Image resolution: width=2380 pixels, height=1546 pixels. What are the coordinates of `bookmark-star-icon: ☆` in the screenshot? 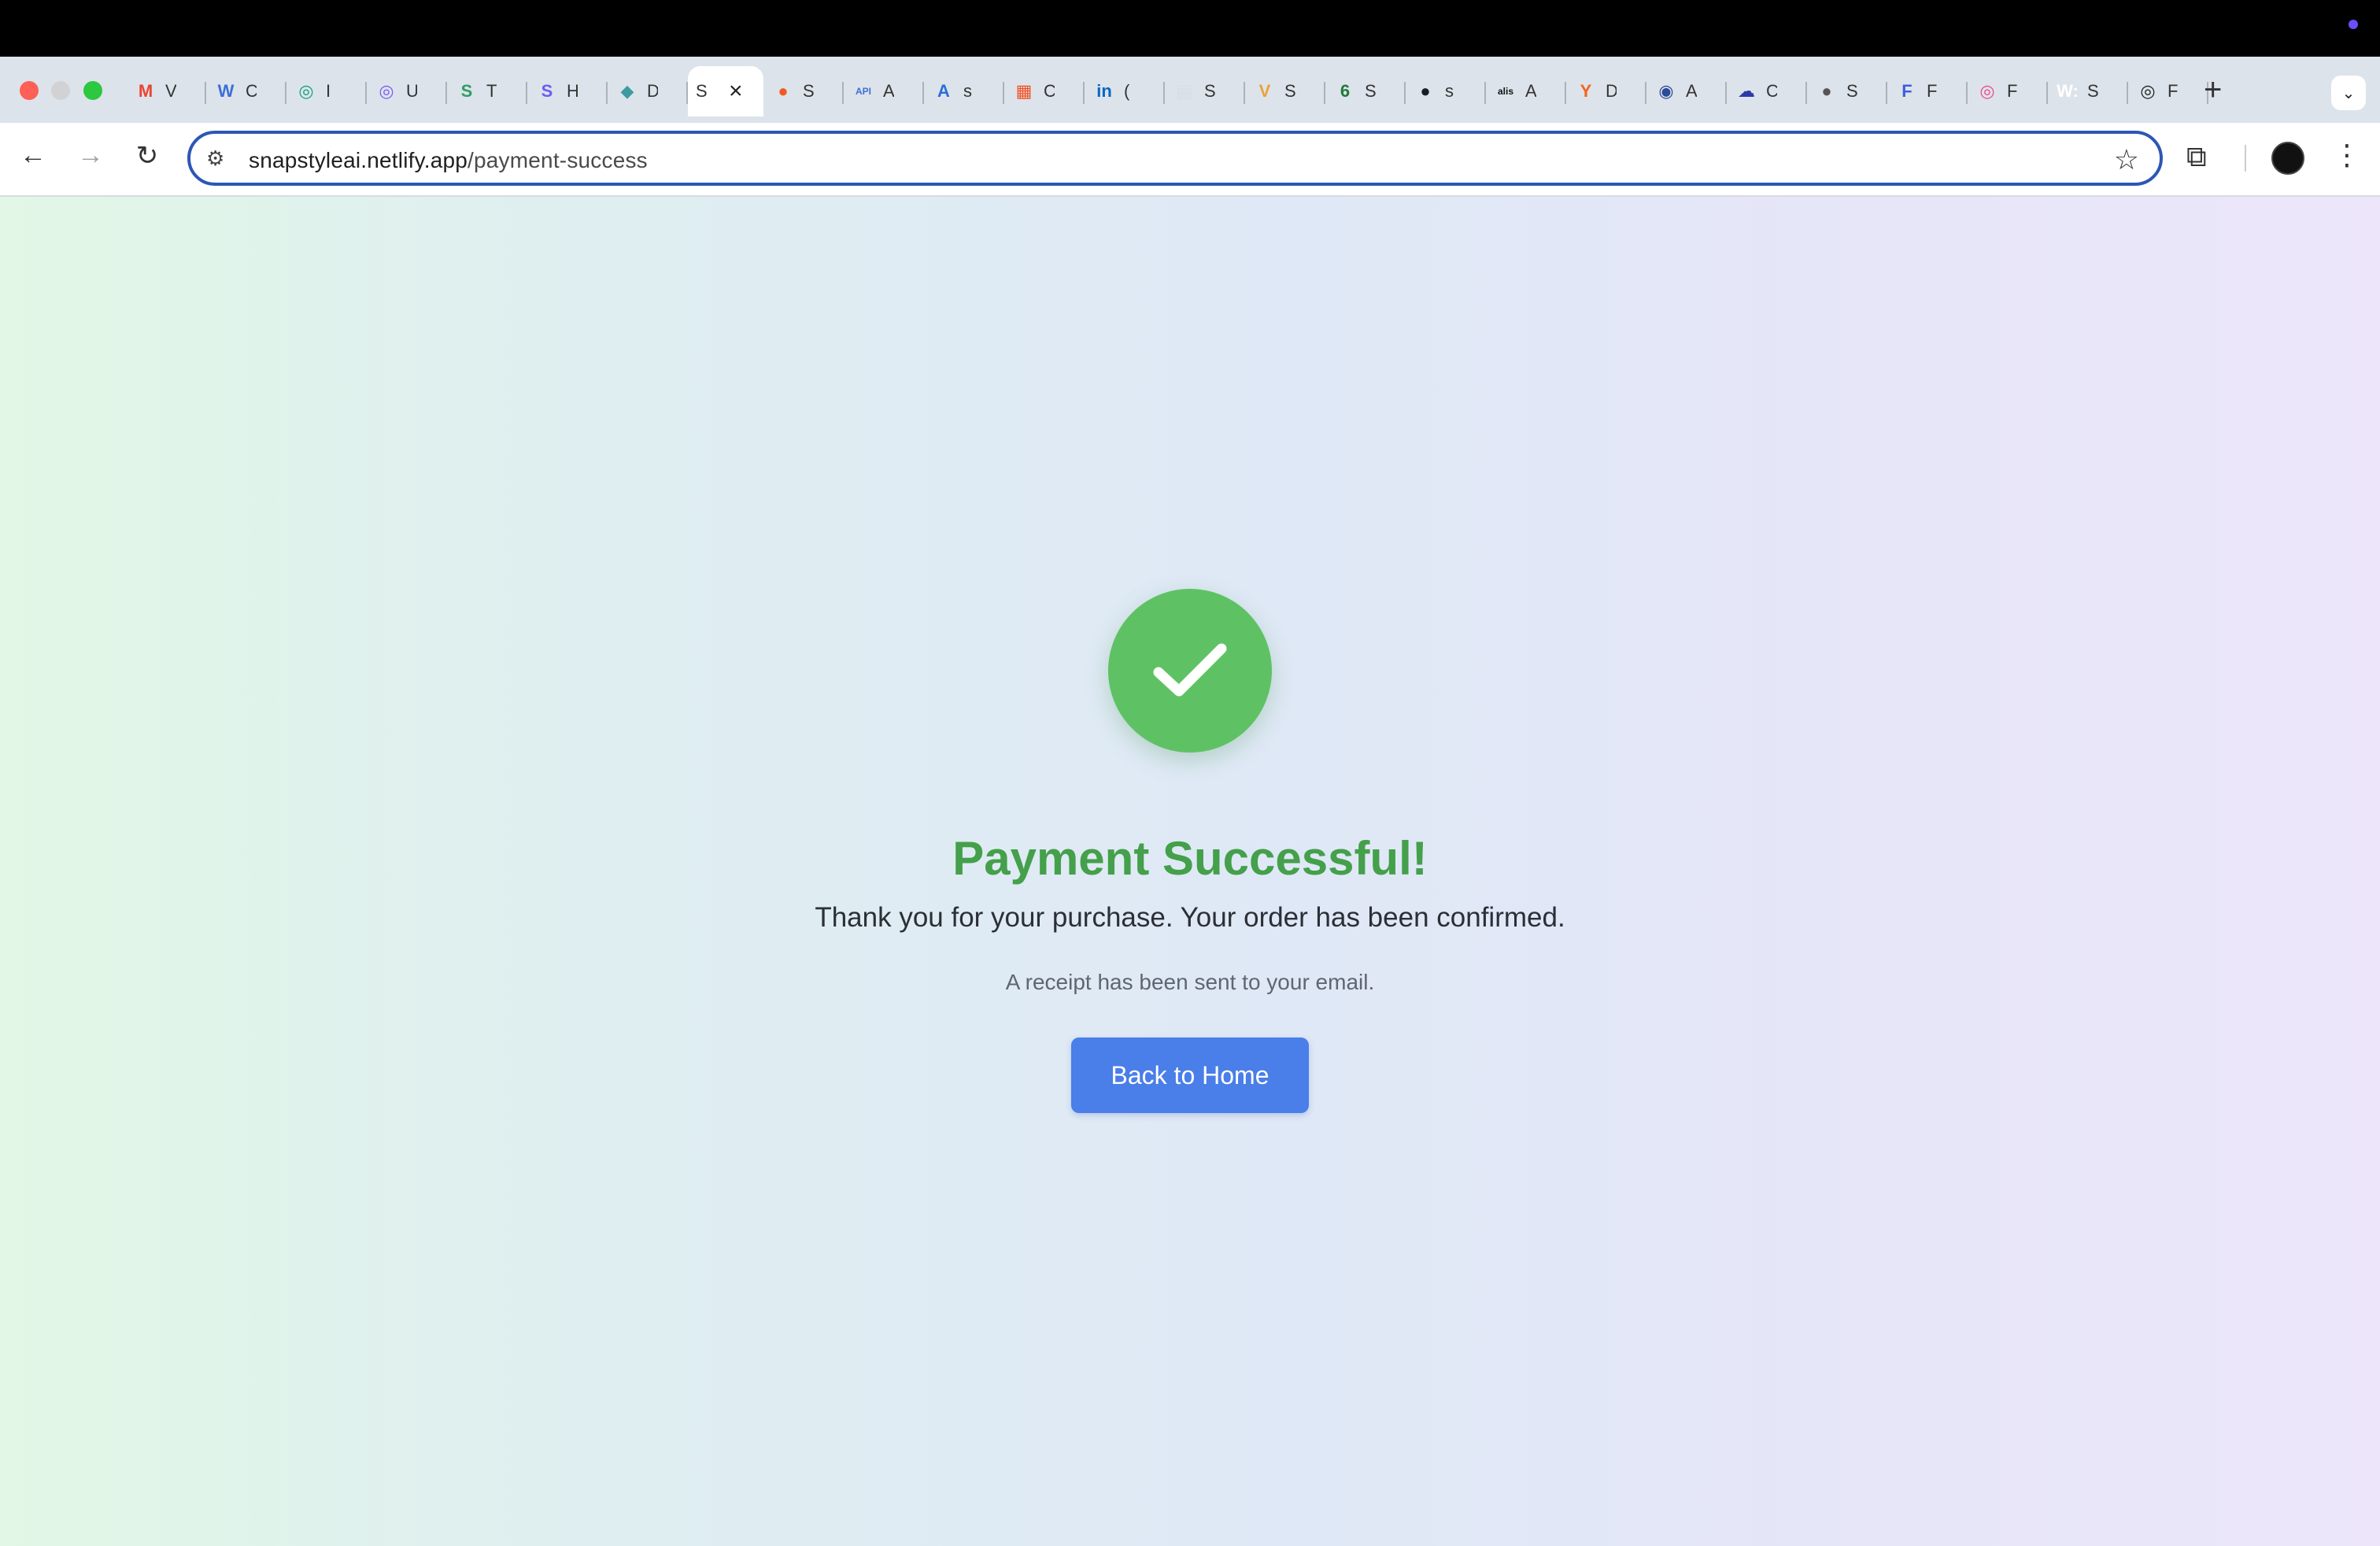 It's located at (2126, 159).